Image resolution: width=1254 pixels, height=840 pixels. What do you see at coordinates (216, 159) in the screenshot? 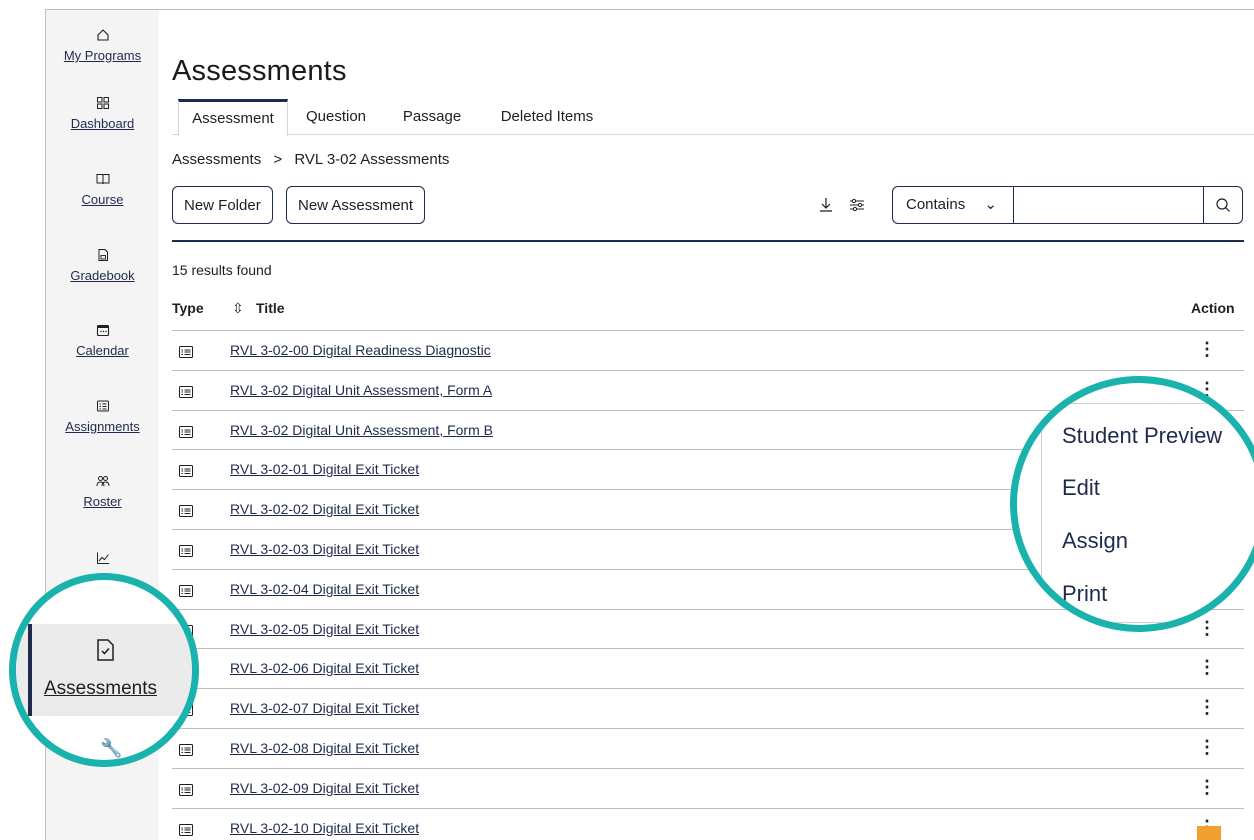
I see `breadcrumb-link-assessments: Assessments` at bounding box center [216, 159].